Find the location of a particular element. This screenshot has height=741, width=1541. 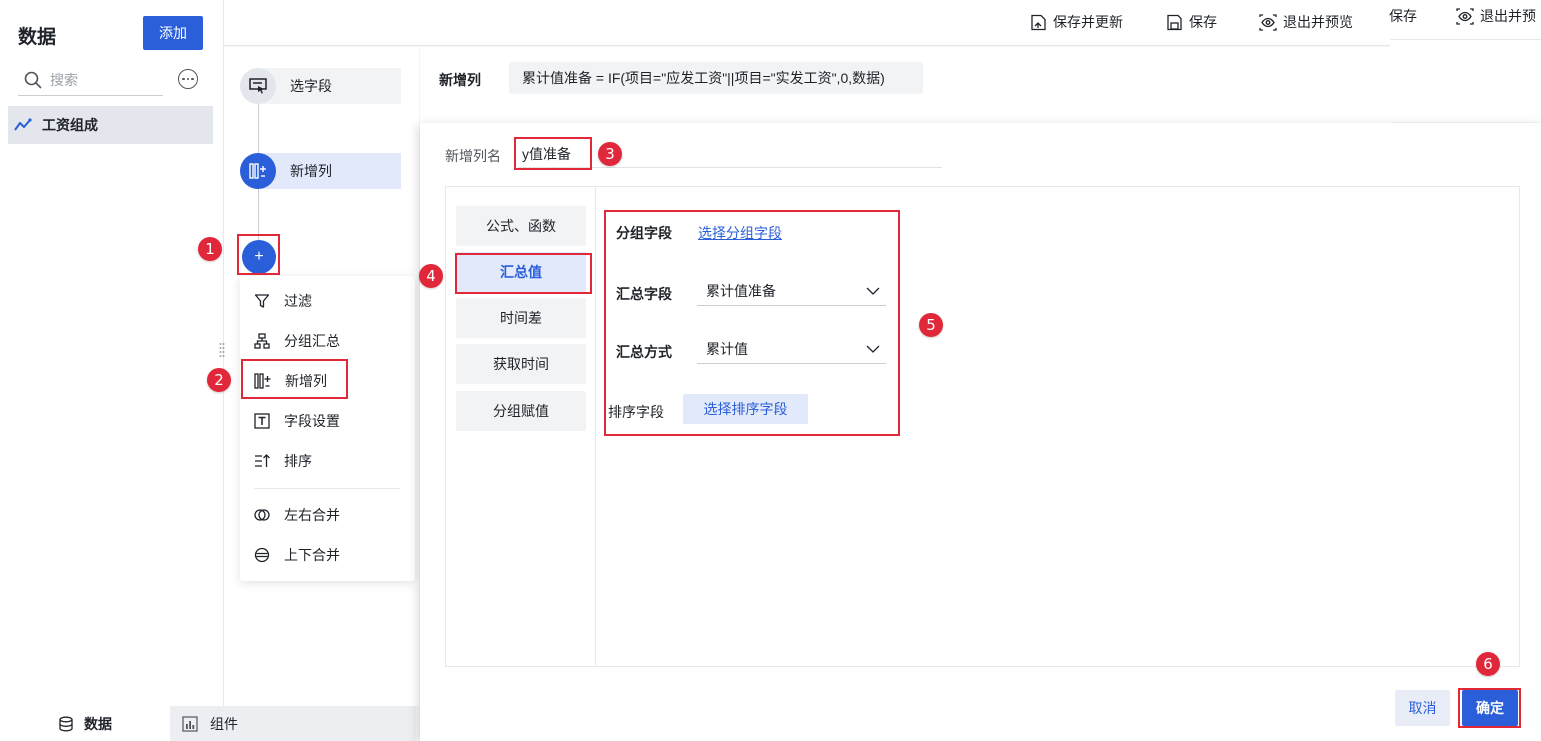

background-exit-preview-button: 退出并预 is located at coordinates (1496, 16).